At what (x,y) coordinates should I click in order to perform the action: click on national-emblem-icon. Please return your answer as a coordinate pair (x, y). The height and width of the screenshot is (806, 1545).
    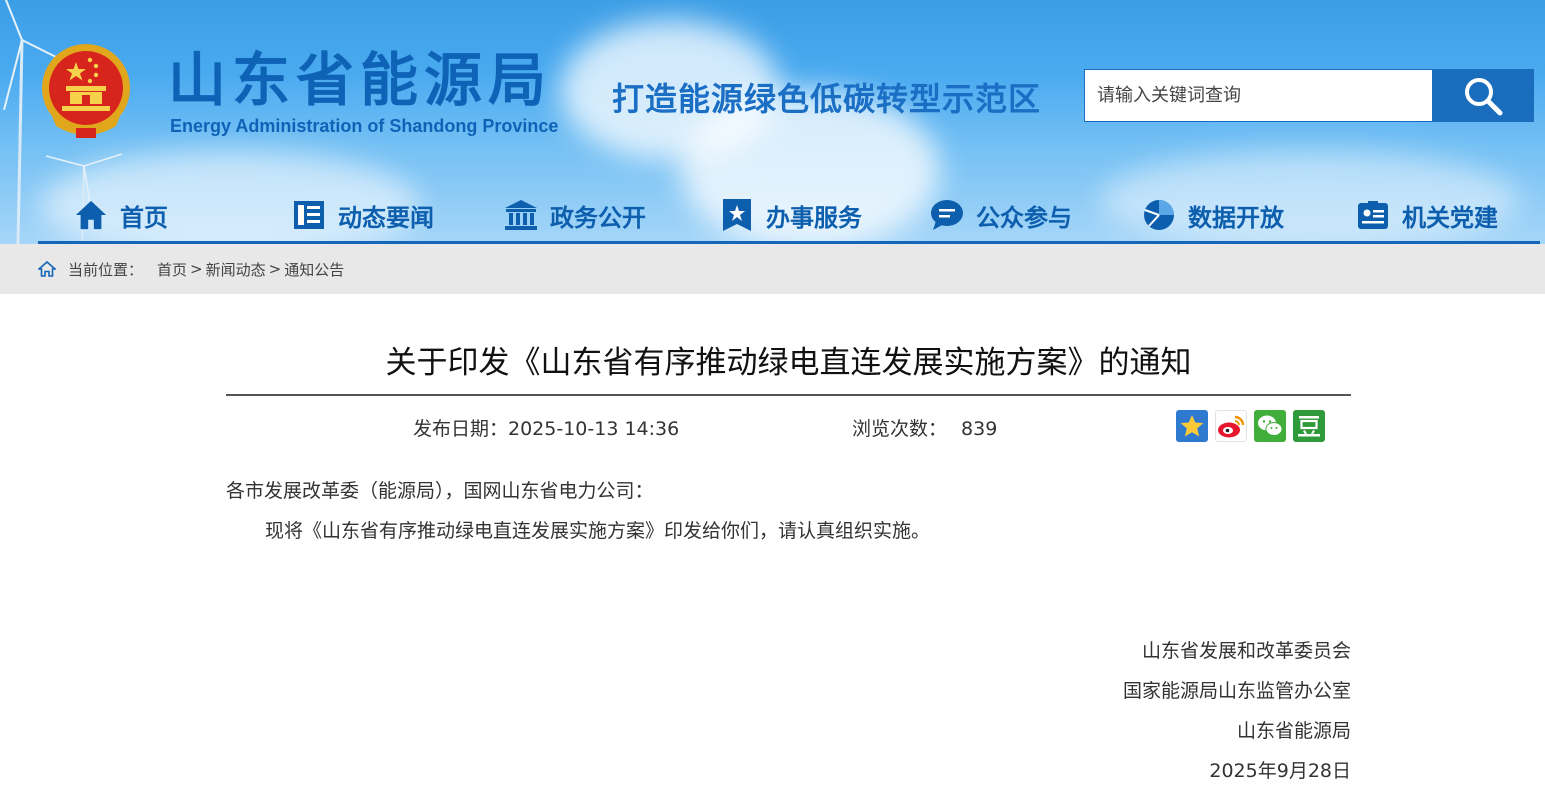
    Looking at the image, I should click on (86, 91).